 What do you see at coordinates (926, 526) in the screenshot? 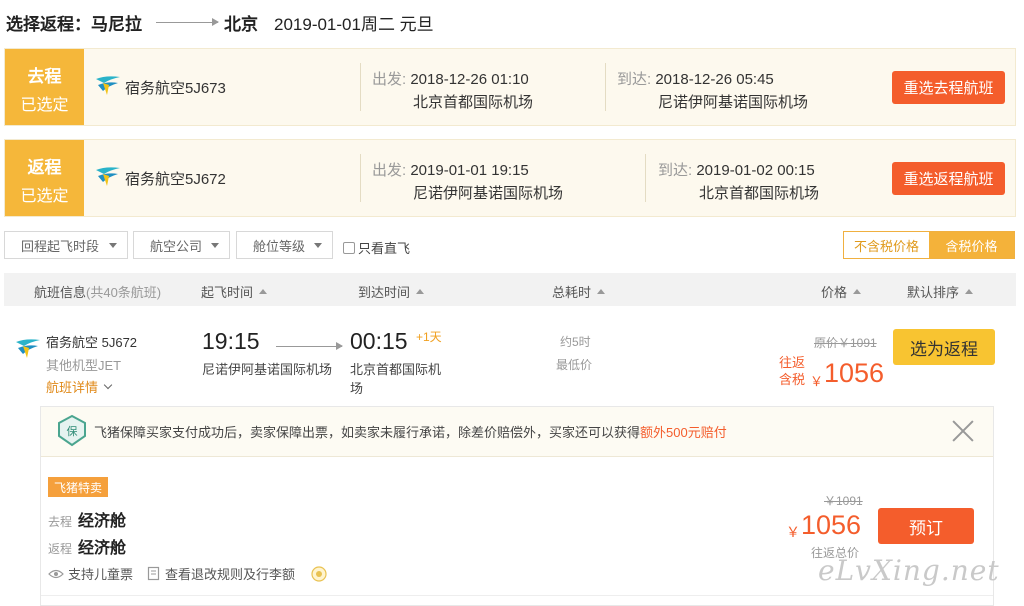
I see `book-button: 预订` at bounding box center [926, 526].